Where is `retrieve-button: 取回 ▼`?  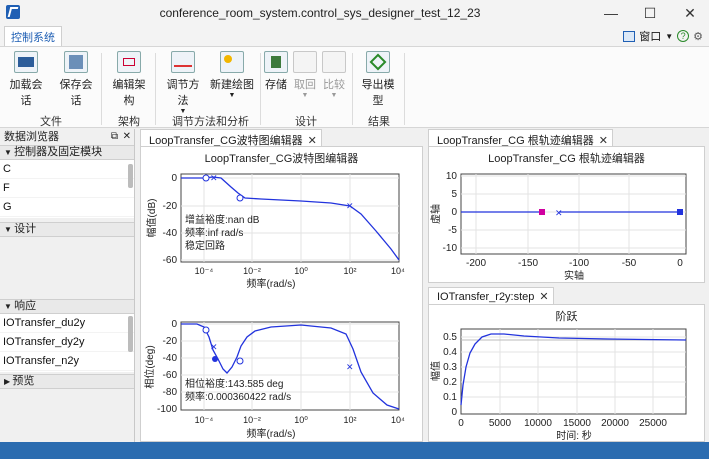
retrieve-button: 取回 ▼ is located at coordinates (305, 75).